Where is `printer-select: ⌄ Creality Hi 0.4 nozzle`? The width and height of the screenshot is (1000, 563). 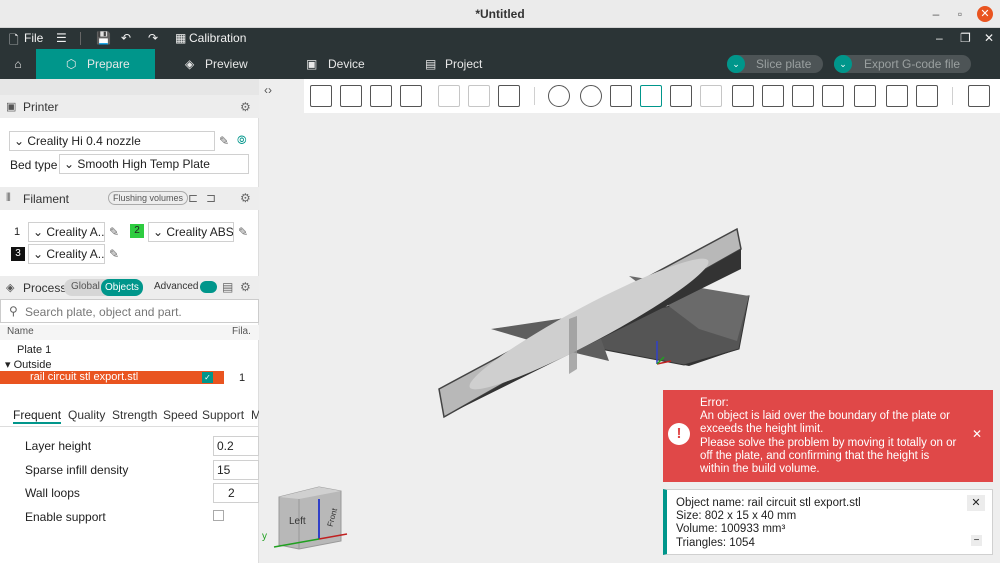 printer-select: ⌄ Creality Hi 0.4 nozzle is located at coordinates (112, 141).